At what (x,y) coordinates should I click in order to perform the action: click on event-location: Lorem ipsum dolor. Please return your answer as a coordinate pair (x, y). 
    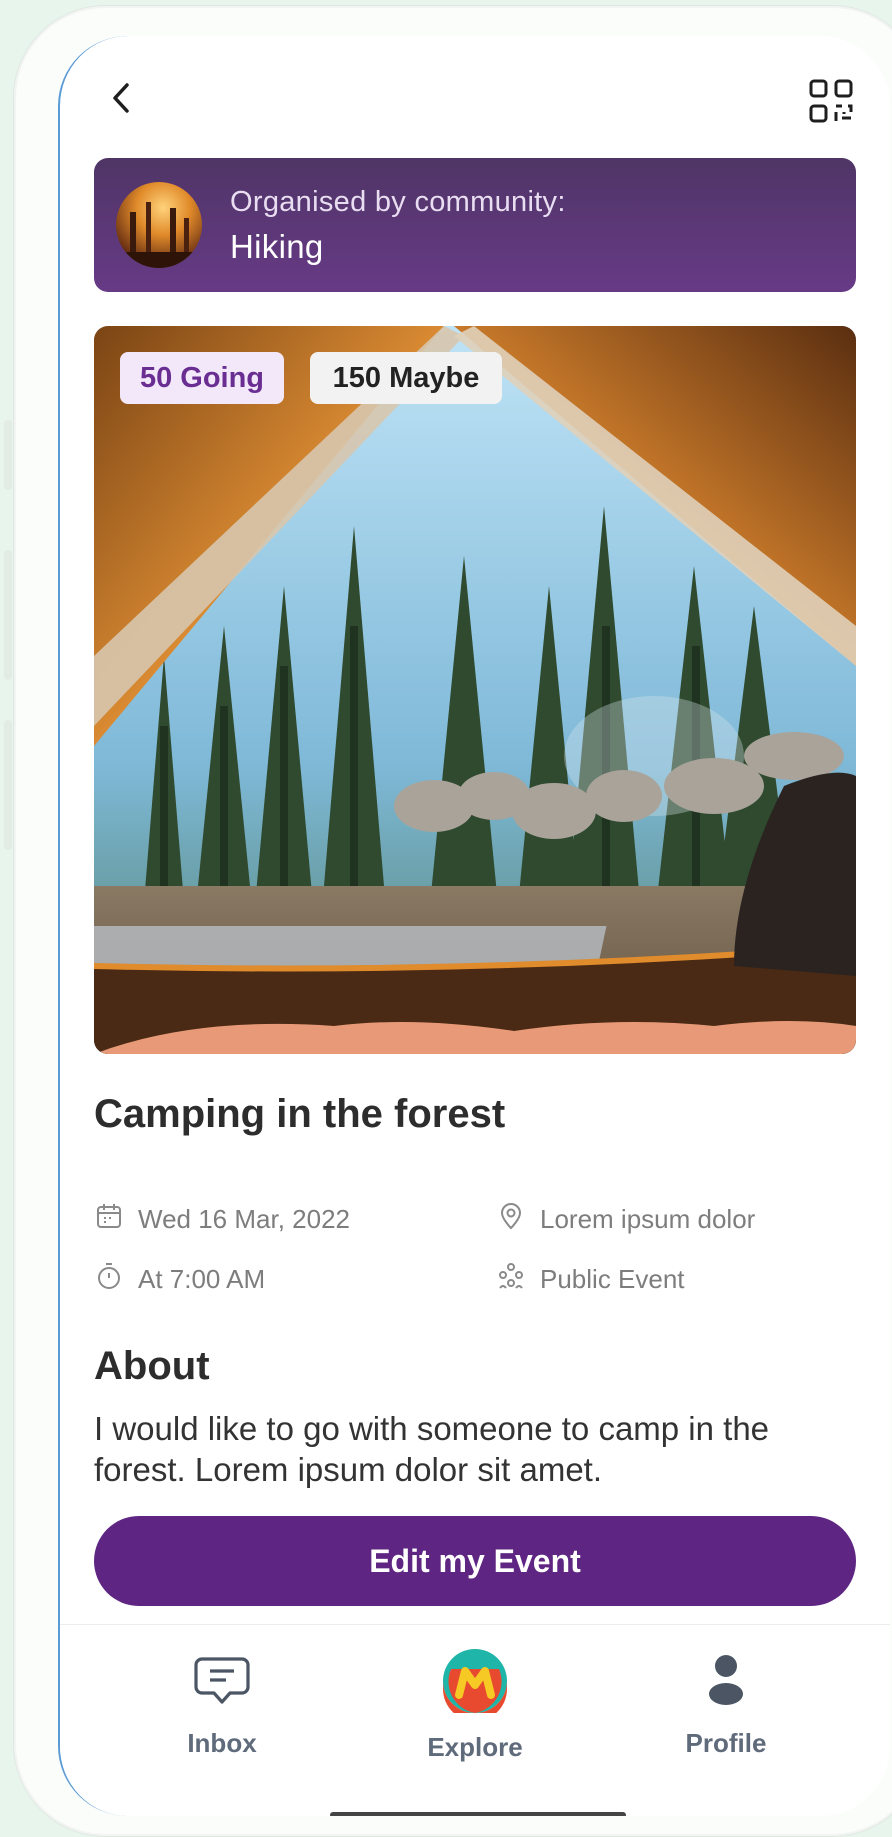
    Looking at the image, I should click on (648, 1219).